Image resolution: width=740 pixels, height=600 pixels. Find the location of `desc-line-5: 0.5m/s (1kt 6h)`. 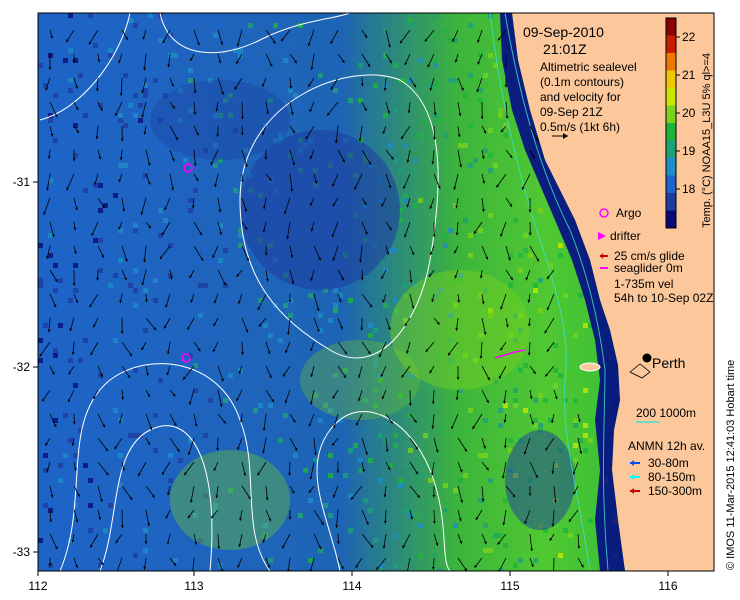

desc-line-5: 0.5m/s (1kt 6h) is located at coordinates (580, 127).